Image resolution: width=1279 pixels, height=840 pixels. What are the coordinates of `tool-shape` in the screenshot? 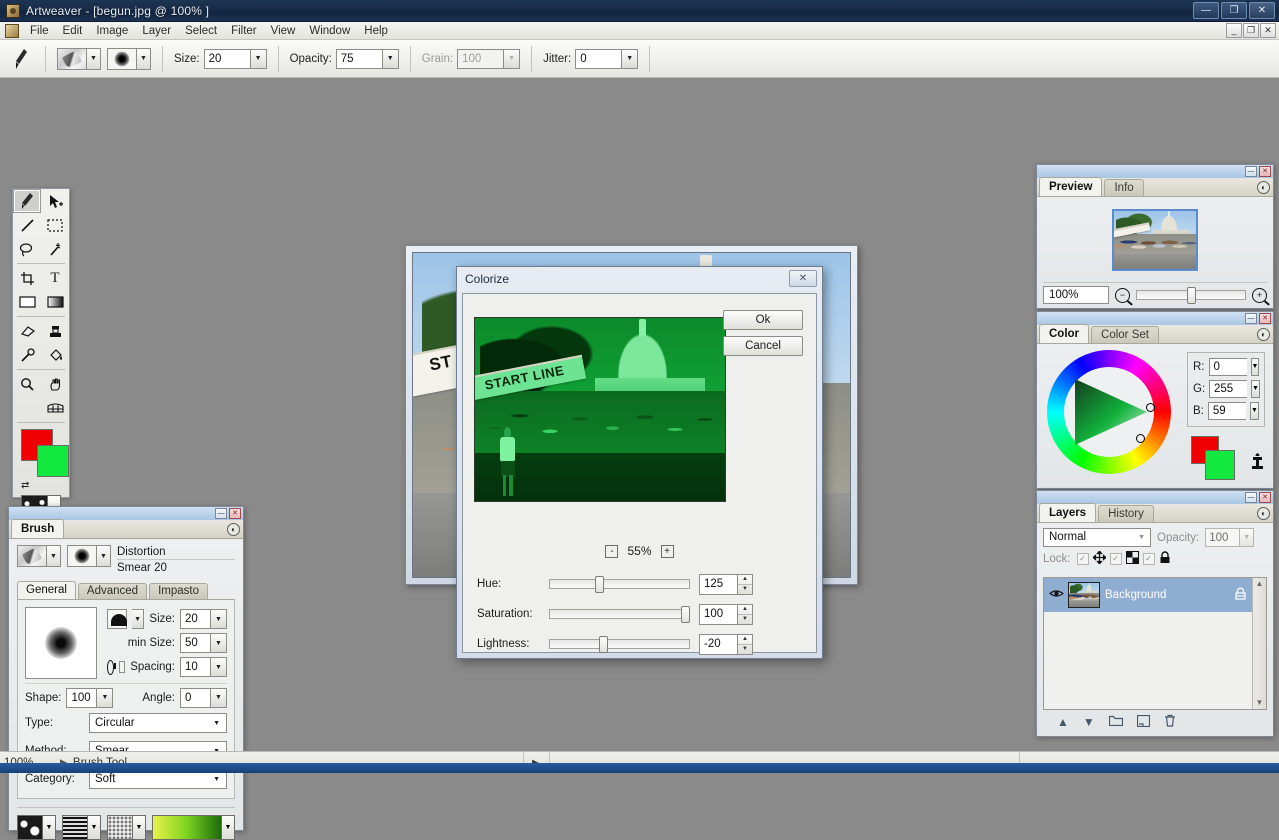 It's located at (27, 302).